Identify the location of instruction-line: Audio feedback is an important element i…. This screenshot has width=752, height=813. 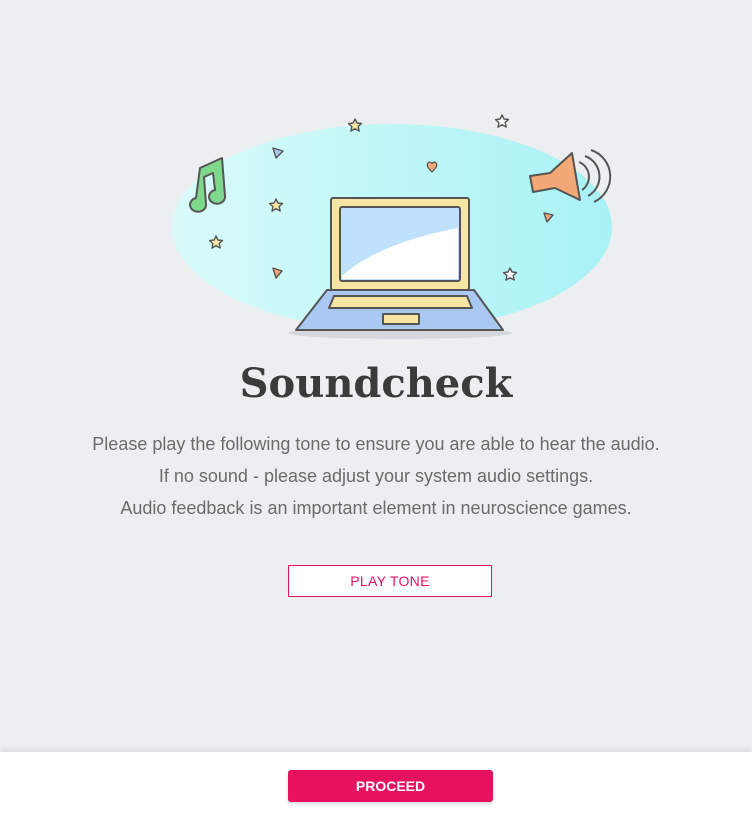
(376, 508).